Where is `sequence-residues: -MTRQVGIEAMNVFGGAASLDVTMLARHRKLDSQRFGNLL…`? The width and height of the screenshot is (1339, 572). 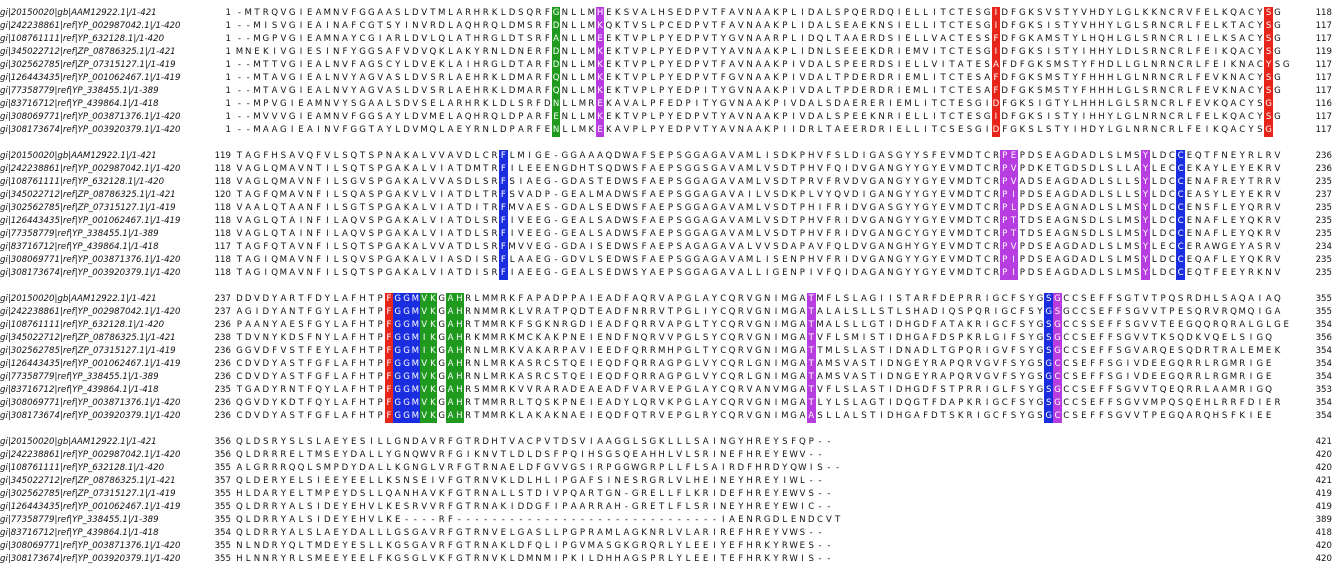 sequence-residues: -MTRQVGIEAMNVFGGAASLDVTMLARHRKLDSQRFGNLL… is located at coordinates (758, 13).